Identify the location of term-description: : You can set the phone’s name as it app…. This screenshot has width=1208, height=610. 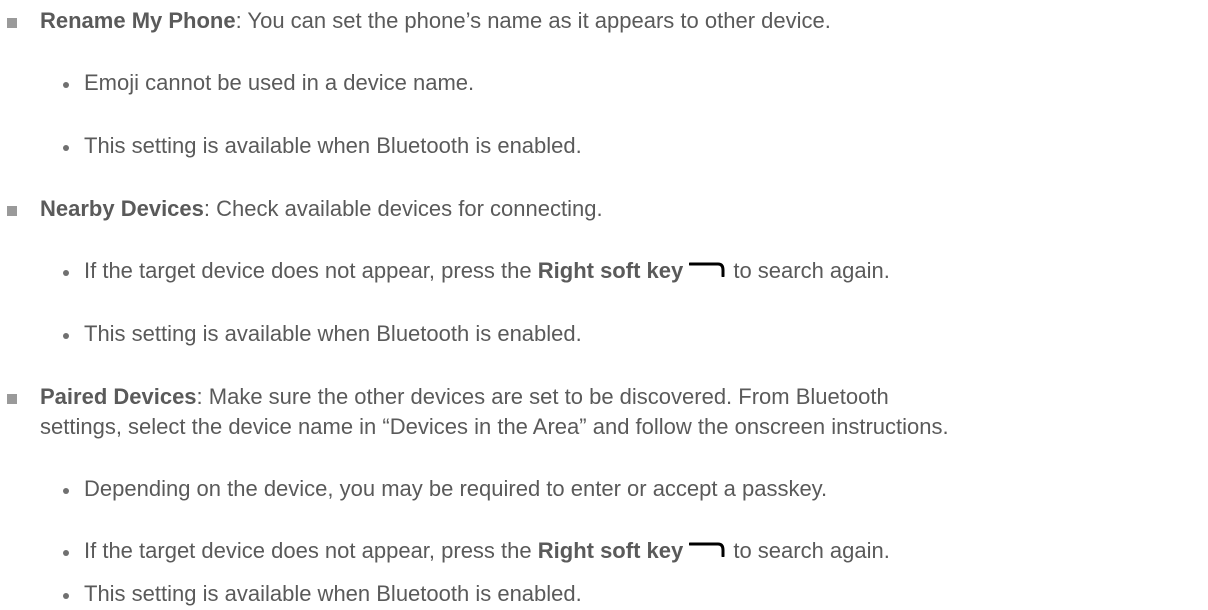
(533, 20).